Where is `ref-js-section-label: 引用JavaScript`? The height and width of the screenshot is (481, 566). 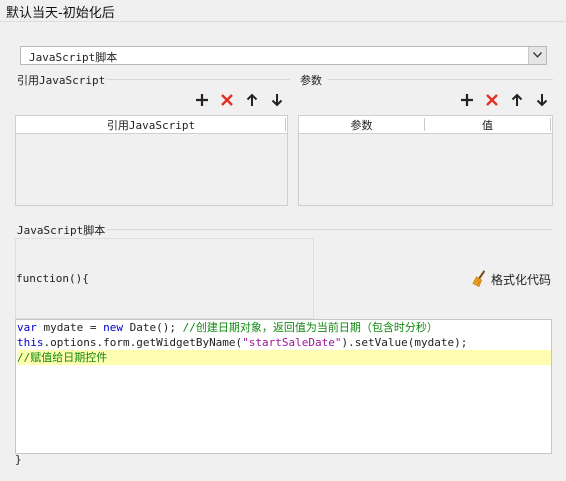
ref-js-section-label: 引用JavaScript is located at coordinates (61, 80).